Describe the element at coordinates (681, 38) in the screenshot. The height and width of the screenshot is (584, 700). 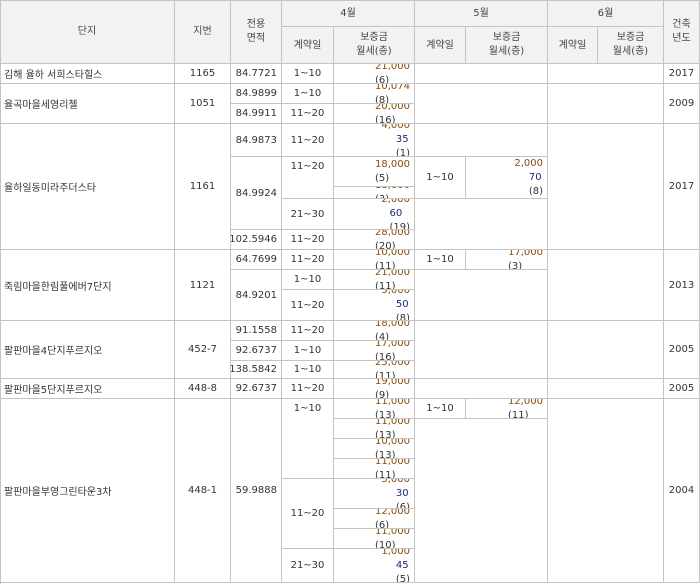
I see `header-built-line2: 년도` at that location.